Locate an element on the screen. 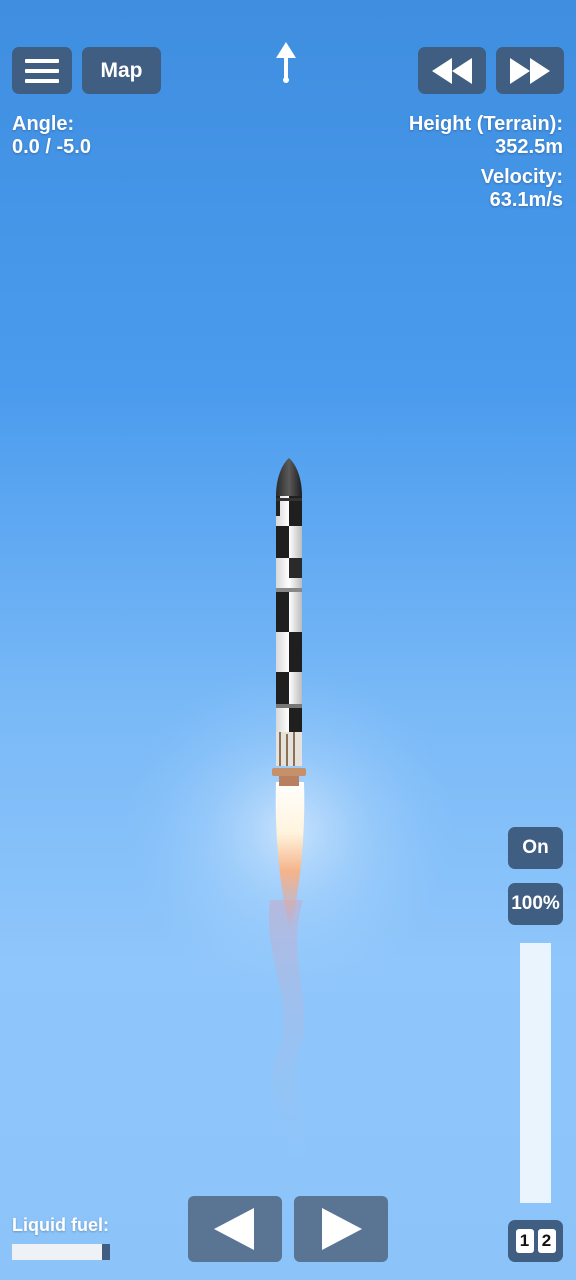 This screenshot has height=1280, width=576. angle-label: Angle: is located at coordinates (43, 124).